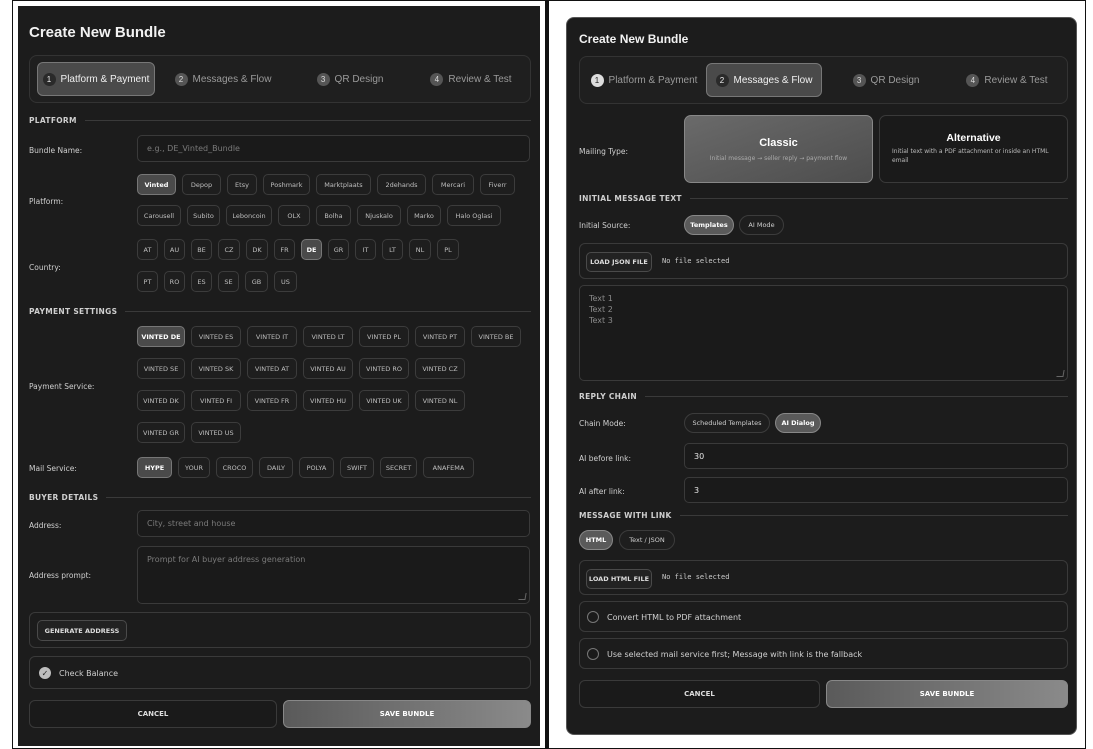 This screenshot has height=749, width=1093. I want to click on payment-chip-vinted-fi: VINTED FI, so click(216, 400).